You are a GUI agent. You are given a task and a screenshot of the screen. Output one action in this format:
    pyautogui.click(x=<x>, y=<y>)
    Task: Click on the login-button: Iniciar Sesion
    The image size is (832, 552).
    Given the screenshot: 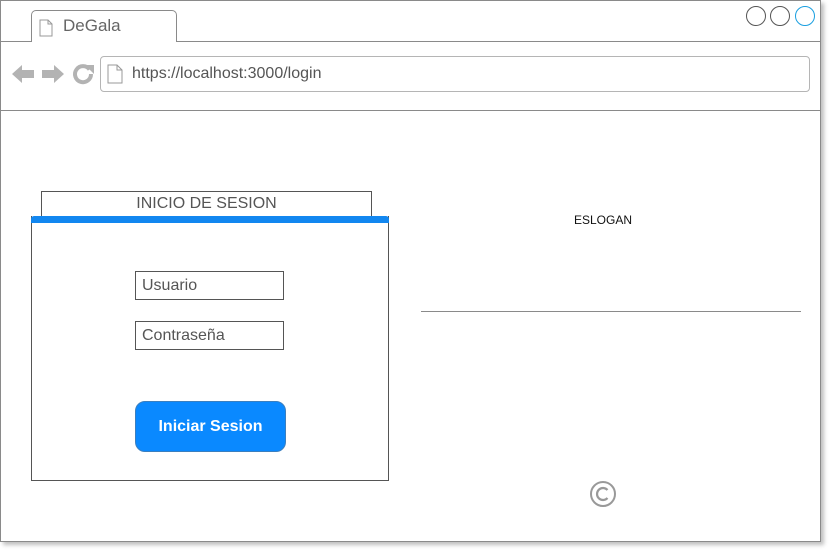 What is the action you would take?
    pyautogui.click(x=210, y=426)
    